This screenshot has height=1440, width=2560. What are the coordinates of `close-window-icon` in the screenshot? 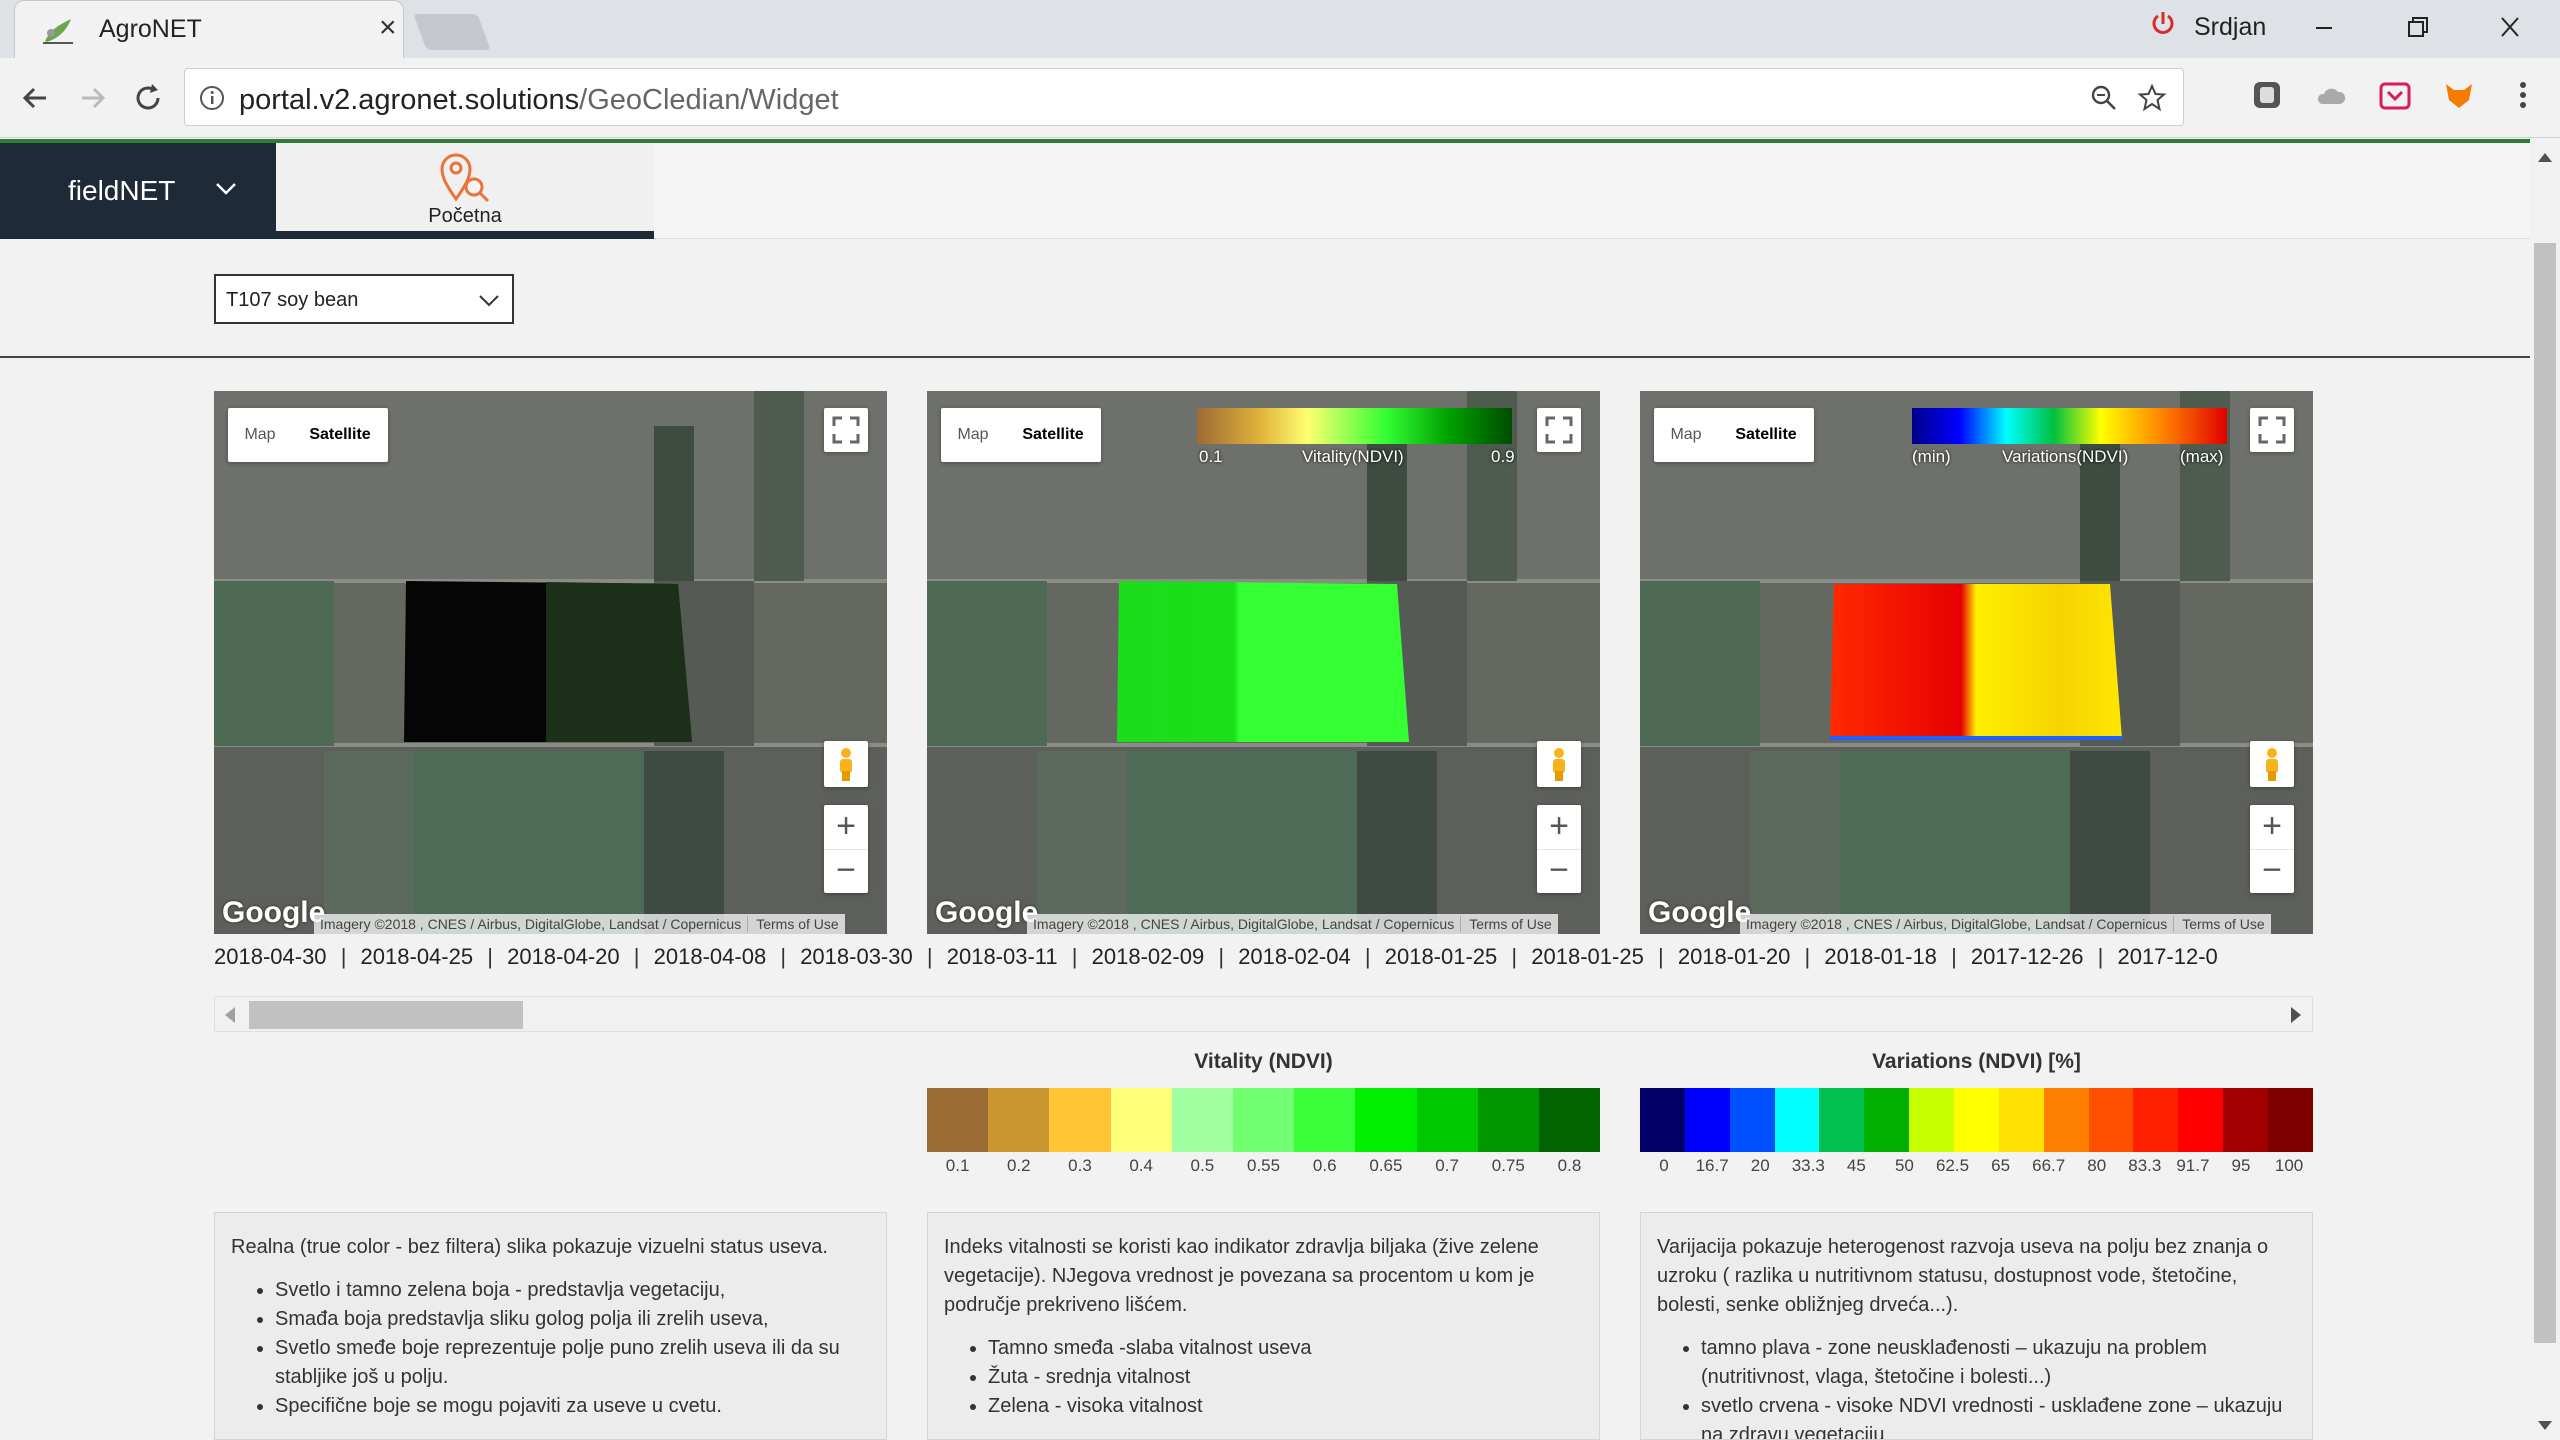 It's located at (2510, 28).